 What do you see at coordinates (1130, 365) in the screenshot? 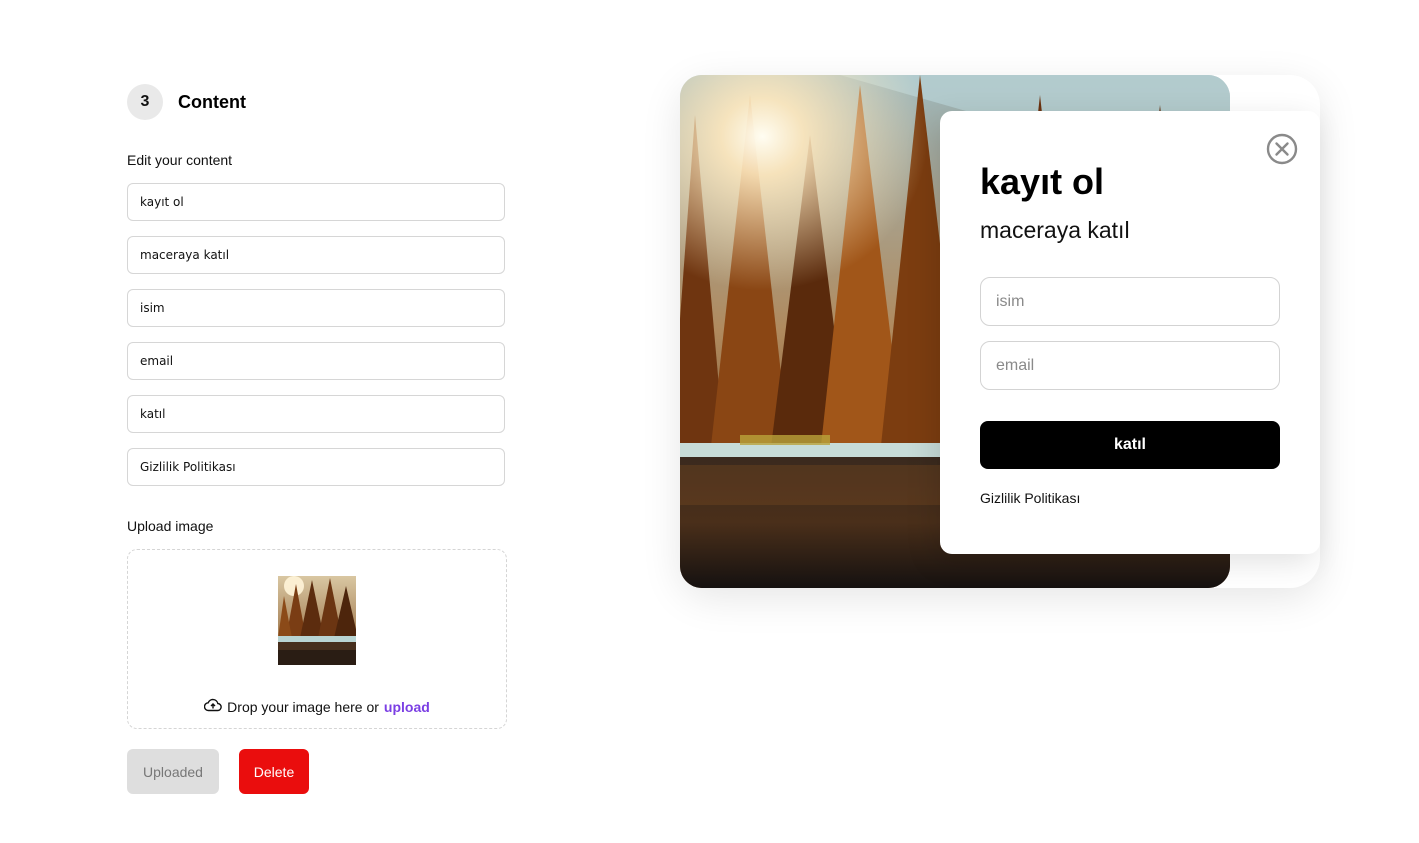
I see `popup-email-input` at bounding box center [1130, 365].